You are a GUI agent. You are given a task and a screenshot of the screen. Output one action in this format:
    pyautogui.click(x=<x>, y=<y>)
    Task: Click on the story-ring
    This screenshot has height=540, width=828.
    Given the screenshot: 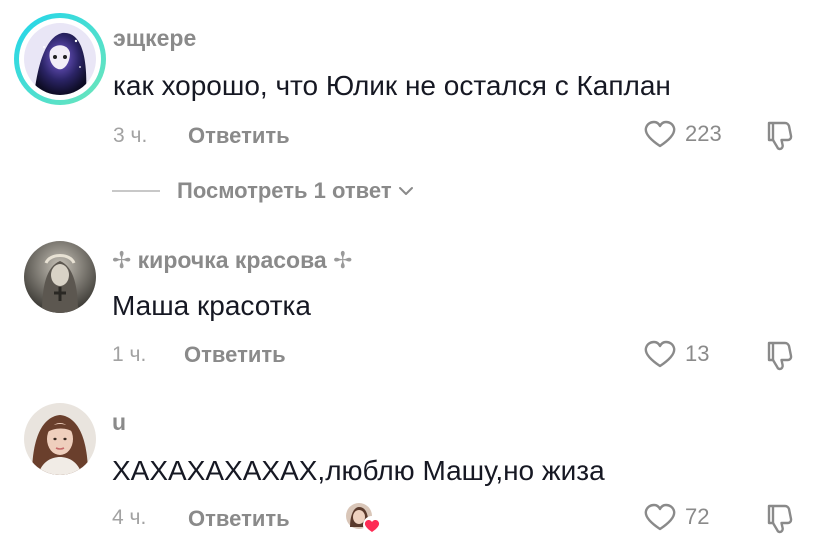 What is the action you would take?
    pyautogui.click(x=60, y=59)
    